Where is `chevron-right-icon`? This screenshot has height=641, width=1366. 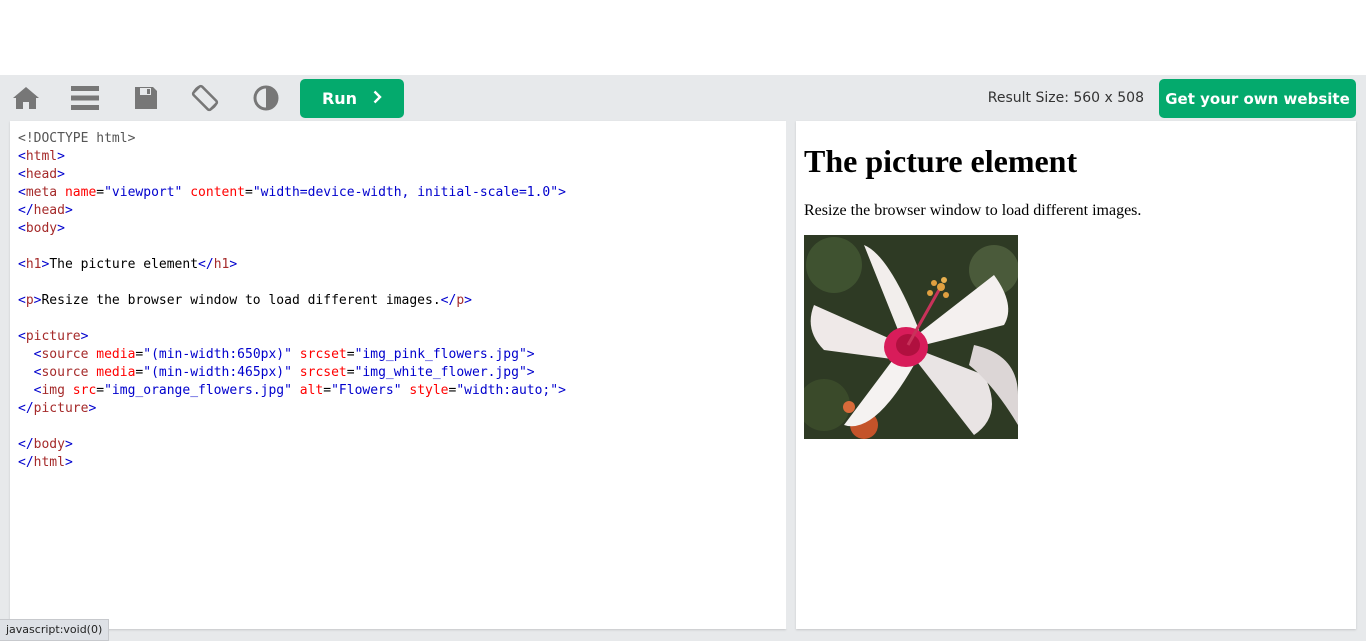 chevron-right-icon is located at coordinates (377, 99).